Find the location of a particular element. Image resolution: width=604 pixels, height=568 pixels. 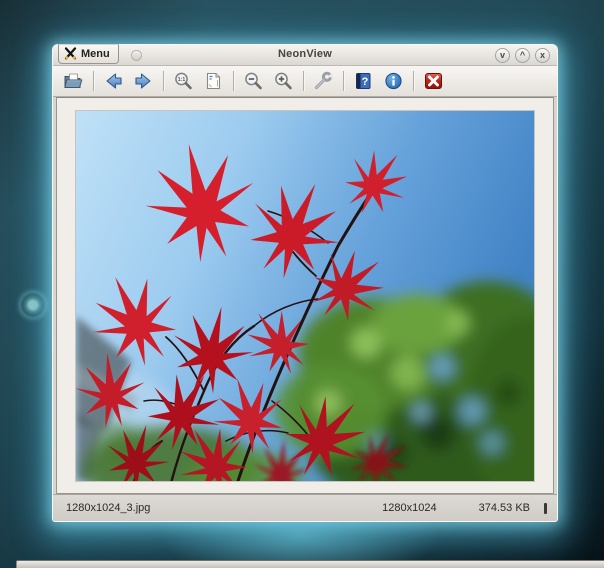

zoom-out-button is located at coordinates (253, 81).